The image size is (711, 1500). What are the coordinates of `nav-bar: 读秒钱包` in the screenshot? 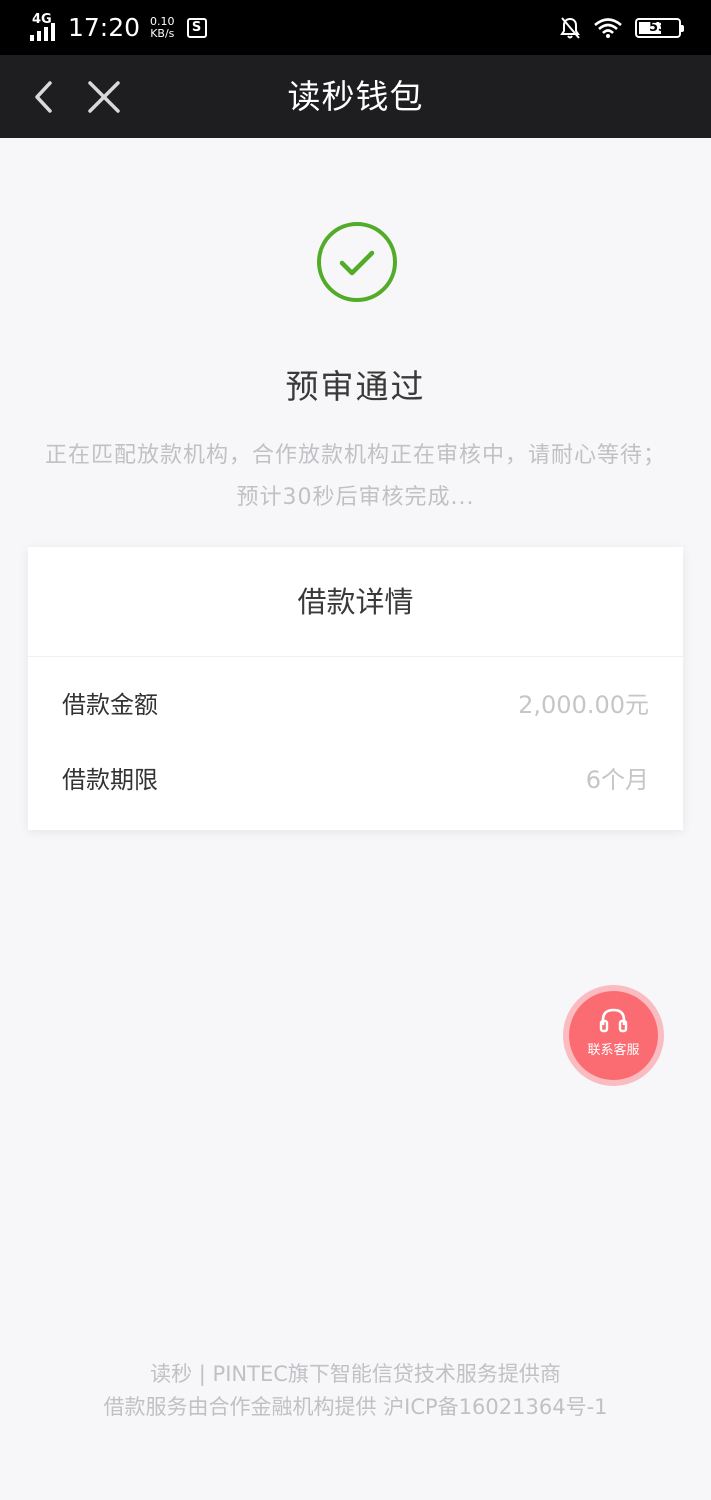 It's located at (355, 96).